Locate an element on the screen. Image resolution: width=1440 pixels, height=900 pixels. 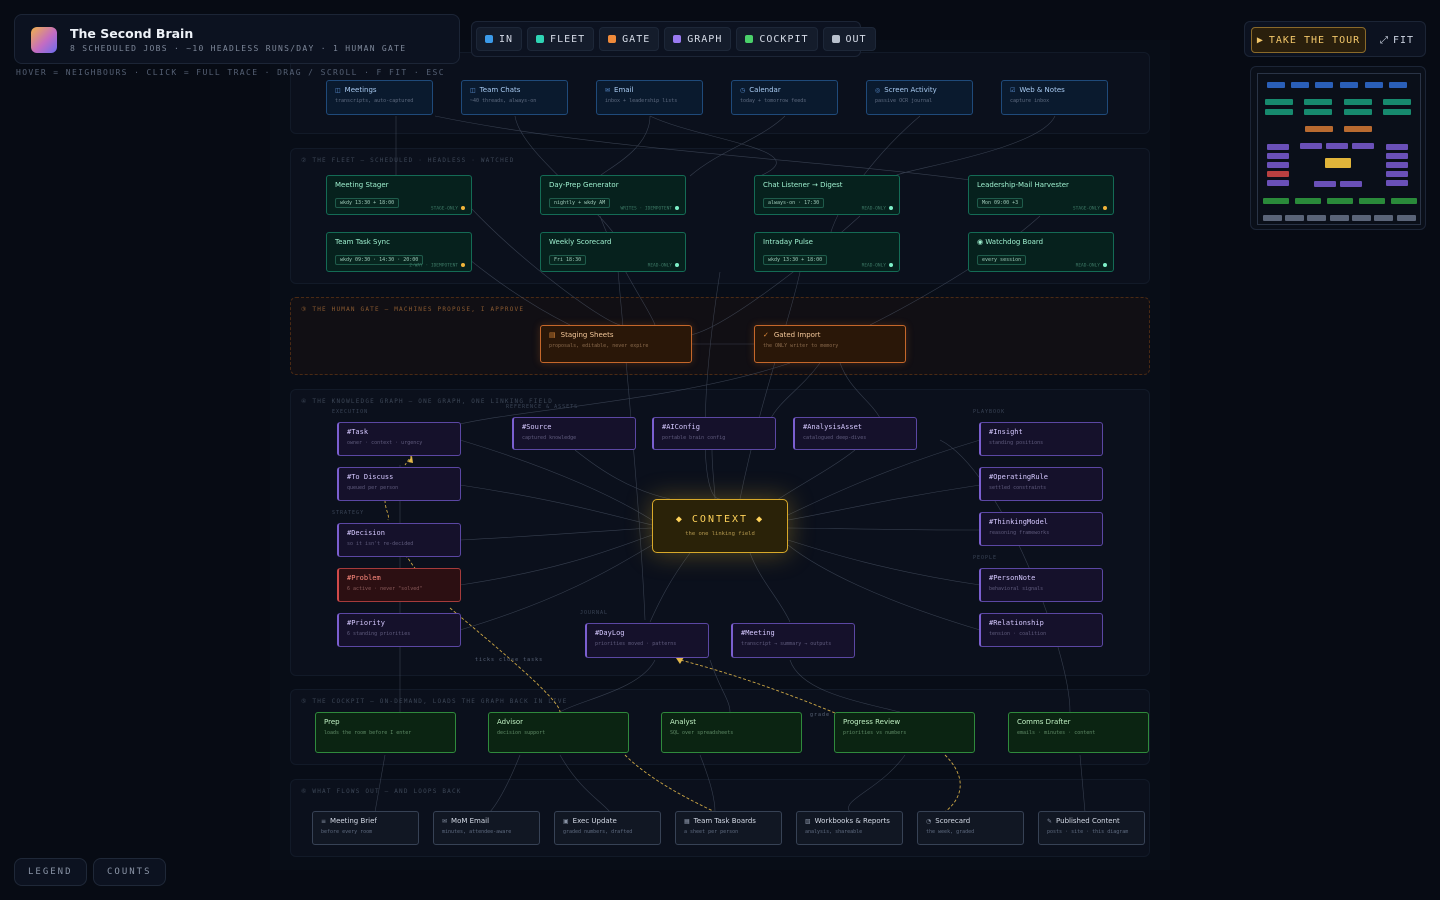
node-subtitle: capture inbox is located at coordinates (1030, 101).